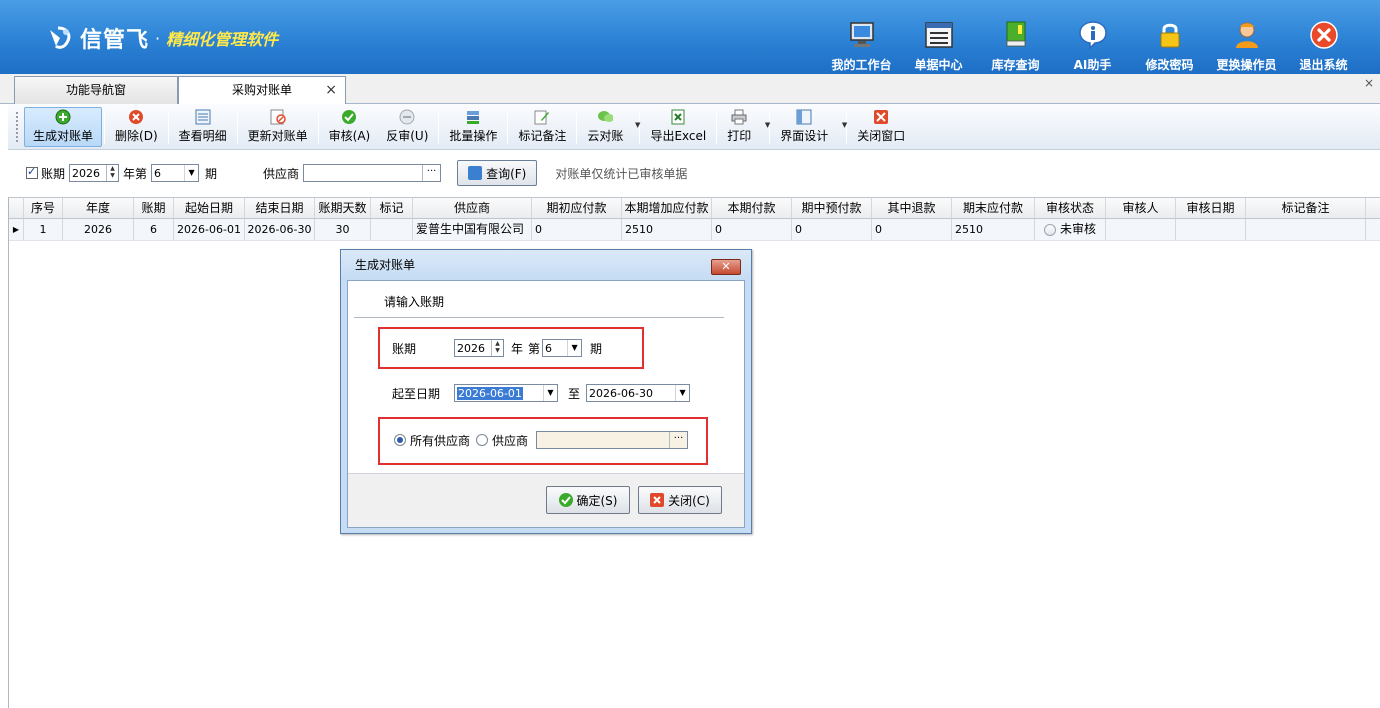 This screenshot has height=708, width=1380. What do you see at coordinates (175, 173) in the screenshot?
I see `period-select: 6 ▼` at bounding box center [175, 173].